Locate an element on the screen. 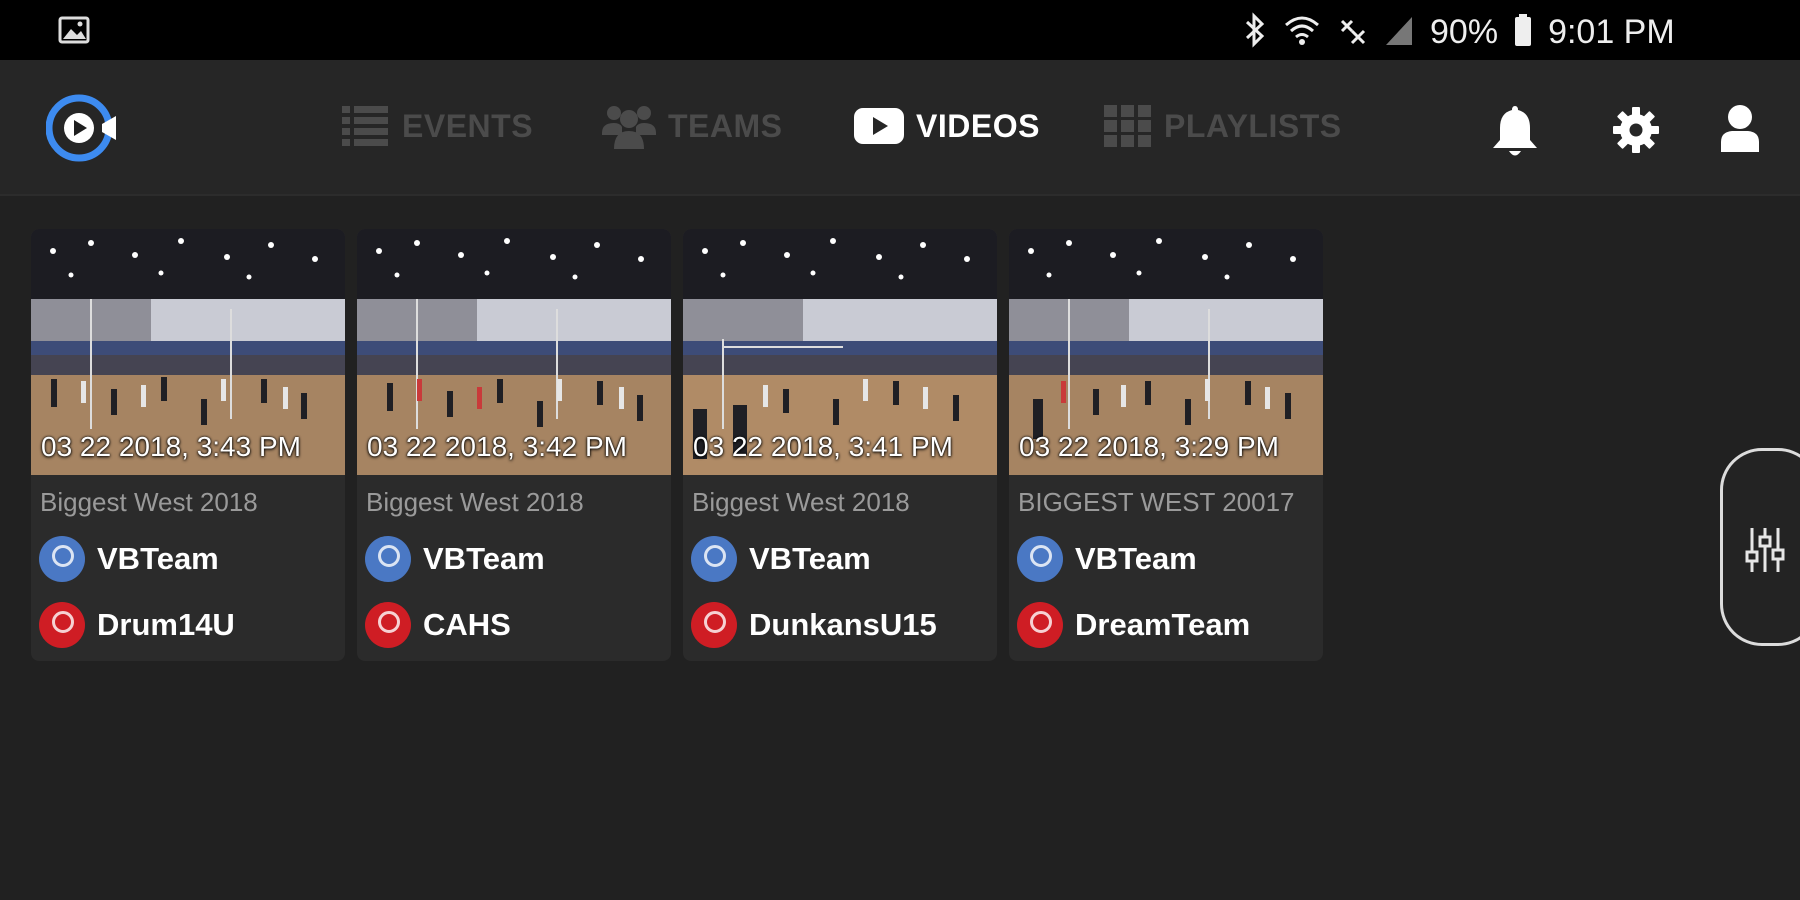  tab-events-label: EVENTS is located at coordinates (468, 125).